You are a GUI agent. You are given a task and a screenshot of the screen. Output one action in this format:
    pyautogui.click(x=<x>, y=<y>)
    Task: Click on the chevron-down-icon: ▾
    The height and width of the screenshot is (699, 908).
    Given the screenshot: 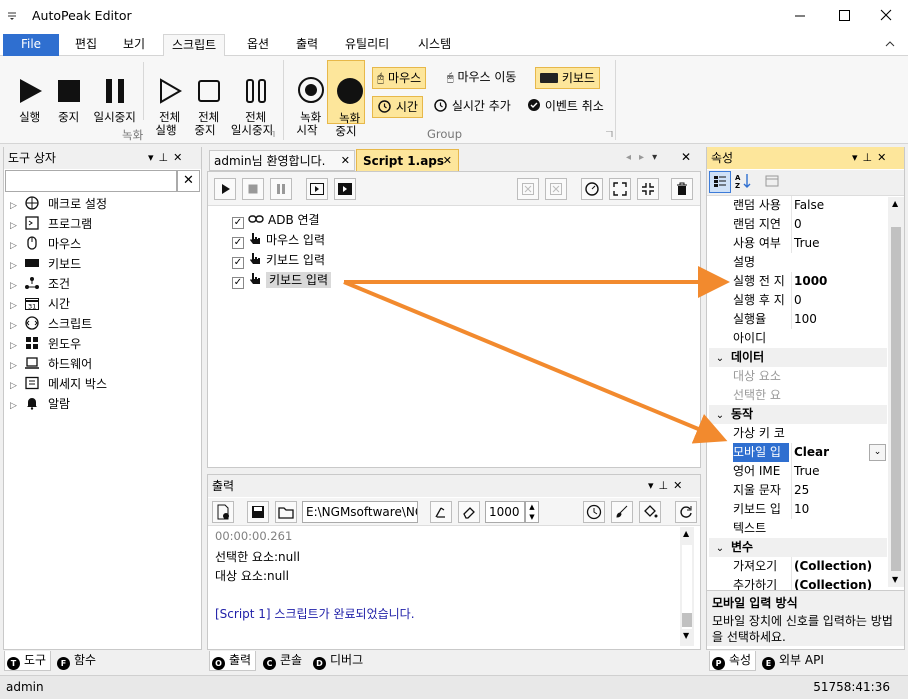 What is the action you would take?
    pyautogui.click(x=658, y=157)
    